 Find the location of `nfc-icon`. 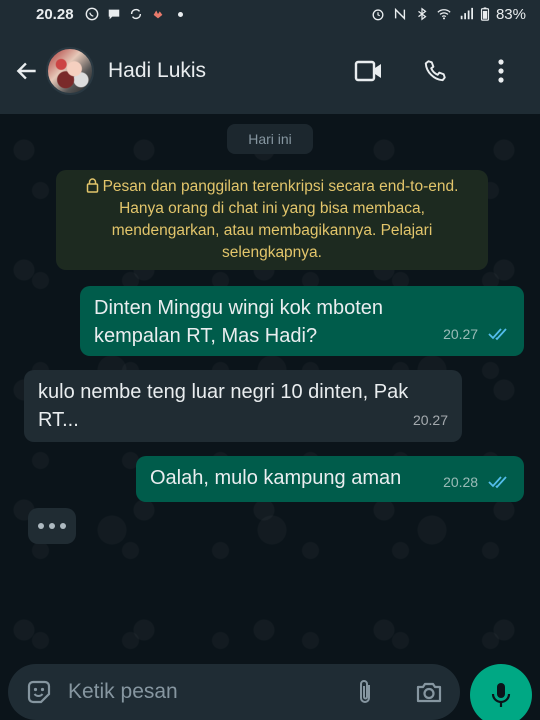

nfc-icon is located at coordinates (400, 14).